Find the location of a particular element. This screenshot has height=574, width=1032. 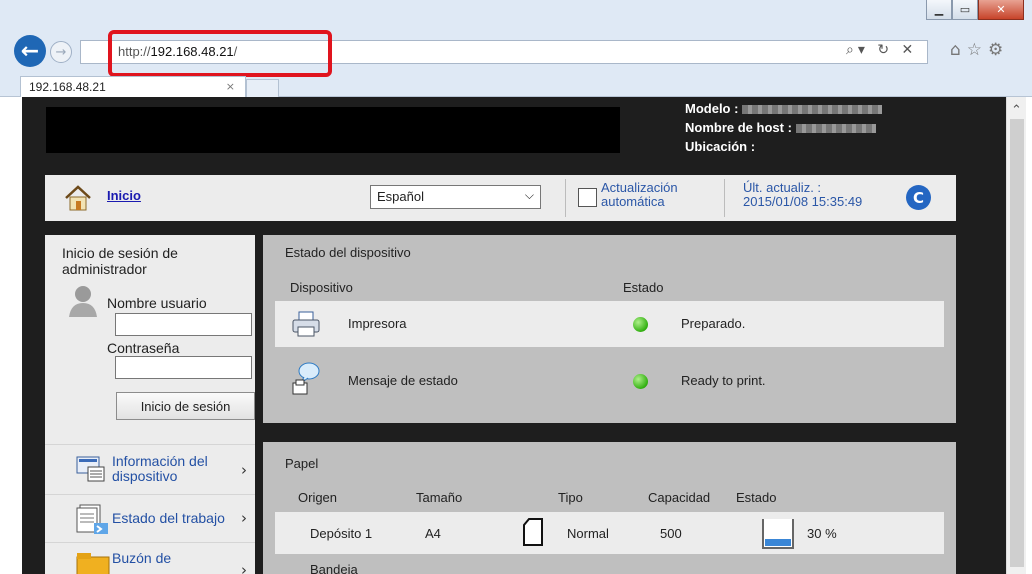

col-size: Tamaño is located at coordinates (439, 497).